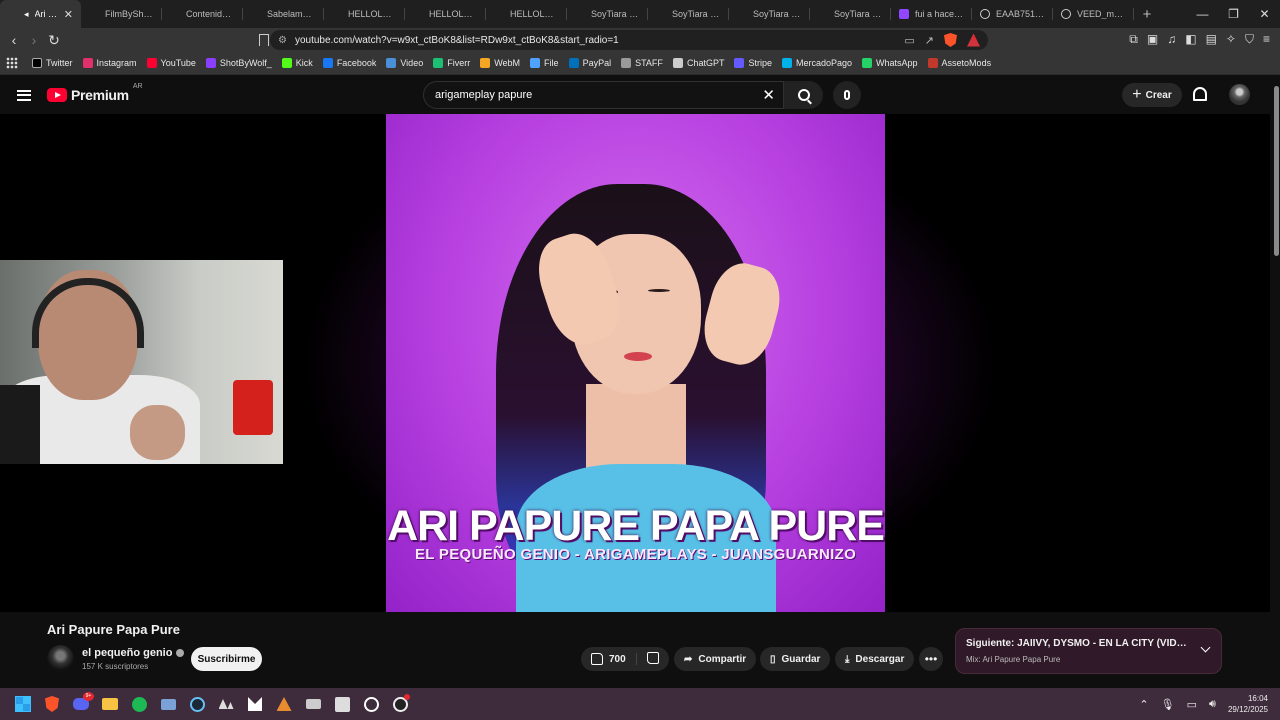 This screenshot has width=1280, height=720. What do you see at coordinates (526, 14) in the screenshot?
I see `browser-tab: HELLOLOLA, I` at bounding box center [526, 14].